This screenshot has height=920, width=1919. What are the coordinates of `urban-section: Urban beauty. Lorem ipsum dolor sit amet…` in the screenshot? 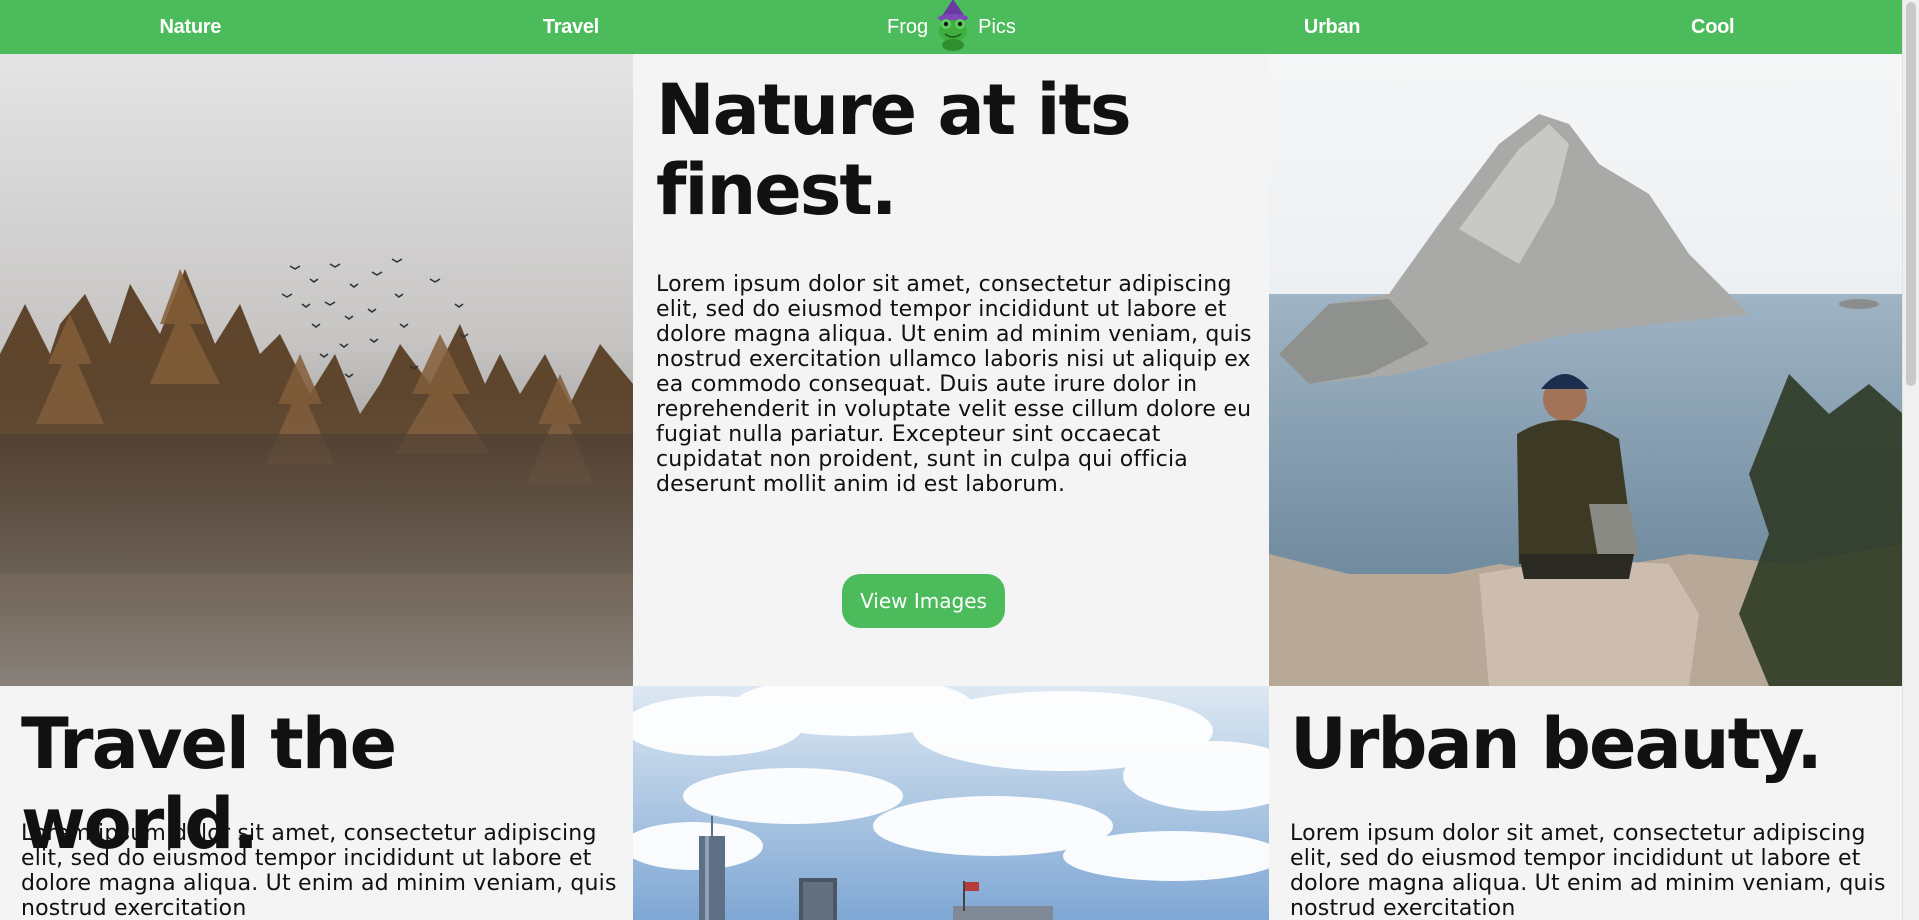 It's located at (1586, 803).